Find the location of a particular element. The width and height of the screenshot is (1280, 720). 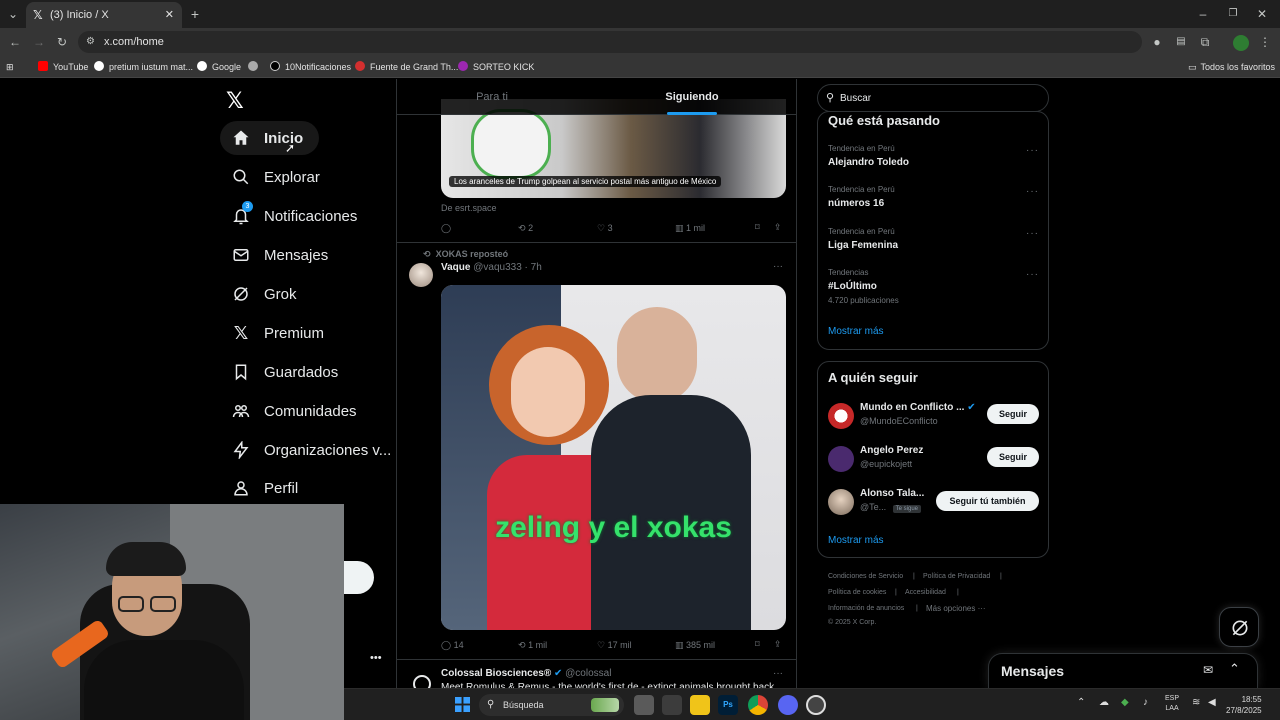

onedrive-icon: ☁ is located at coordinates (1104, 702).